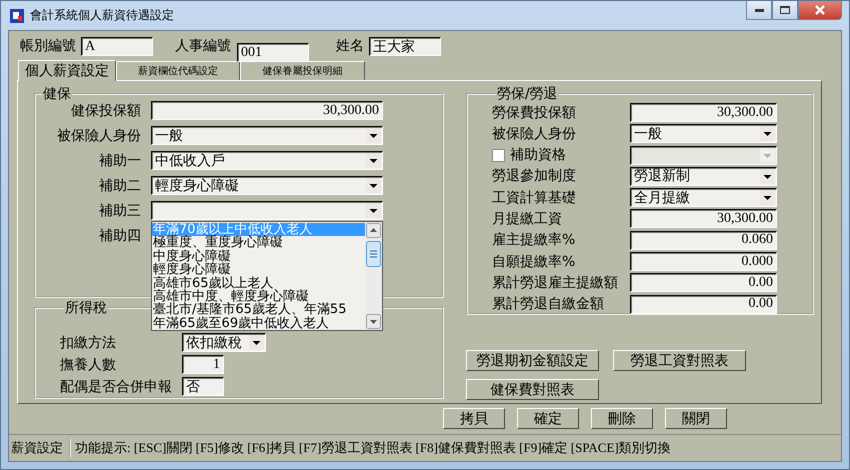 The image size is (850, 470). I want to click on status-mode: 薪資設定, so click(40, 448).